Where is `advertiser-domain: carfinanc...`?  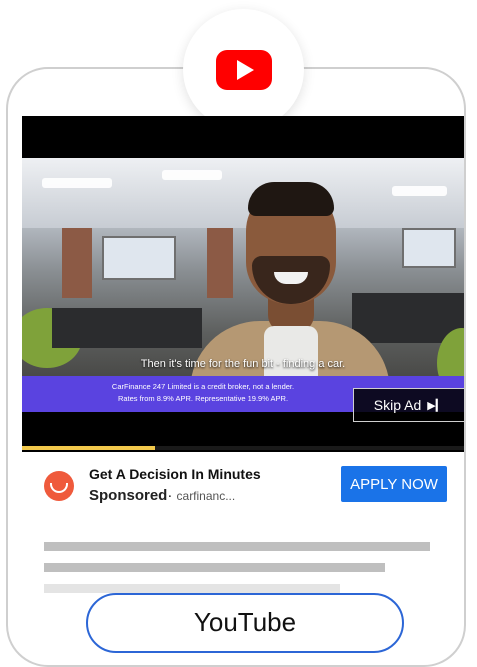
advertiser-domain: carfinanc... is located at coordinates (206, 496).